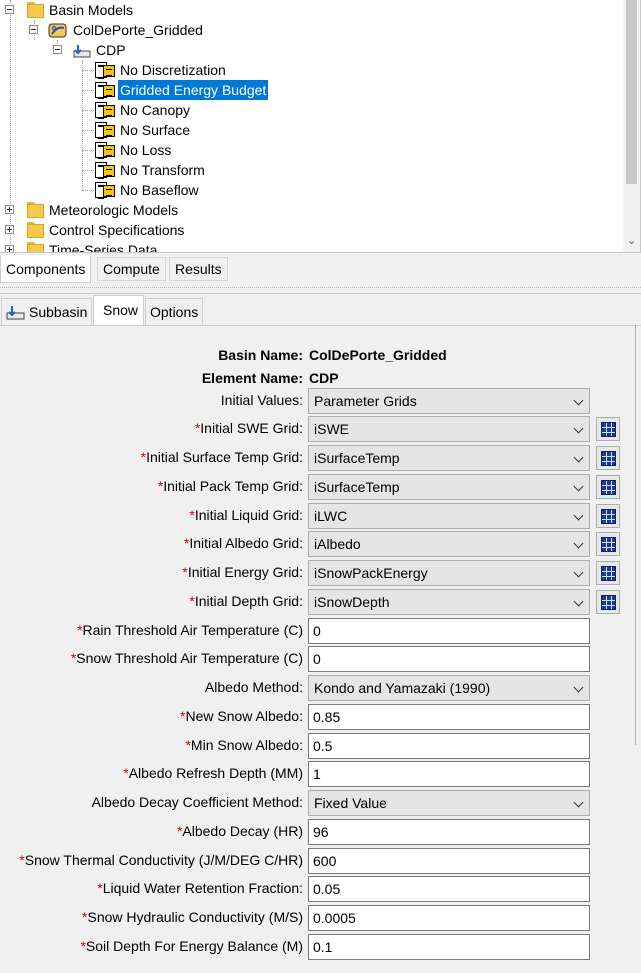 Image resolution: width=641 pixels, height=973 pixels. I want to click on initial-values-select: Parameter Grids, so click(449, 401).